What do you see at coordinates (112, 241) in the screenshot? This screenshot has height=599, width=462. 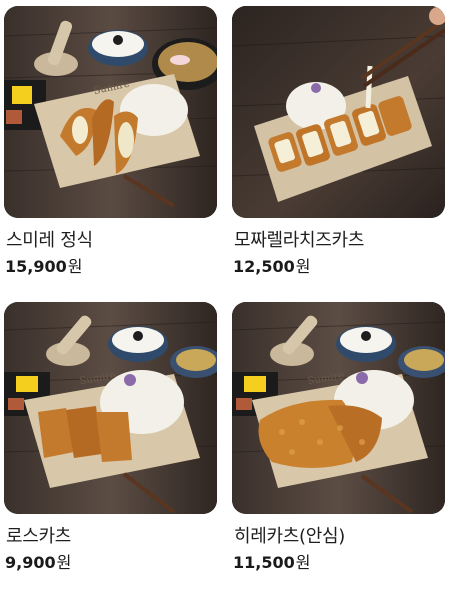 I see `product-name: 스미레 정식` at bounding box center [112, 241].